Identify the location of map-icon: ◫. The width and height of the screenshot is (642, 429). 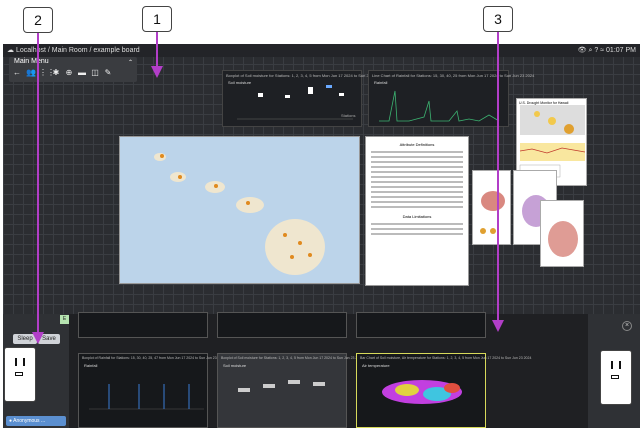
(95, 73).